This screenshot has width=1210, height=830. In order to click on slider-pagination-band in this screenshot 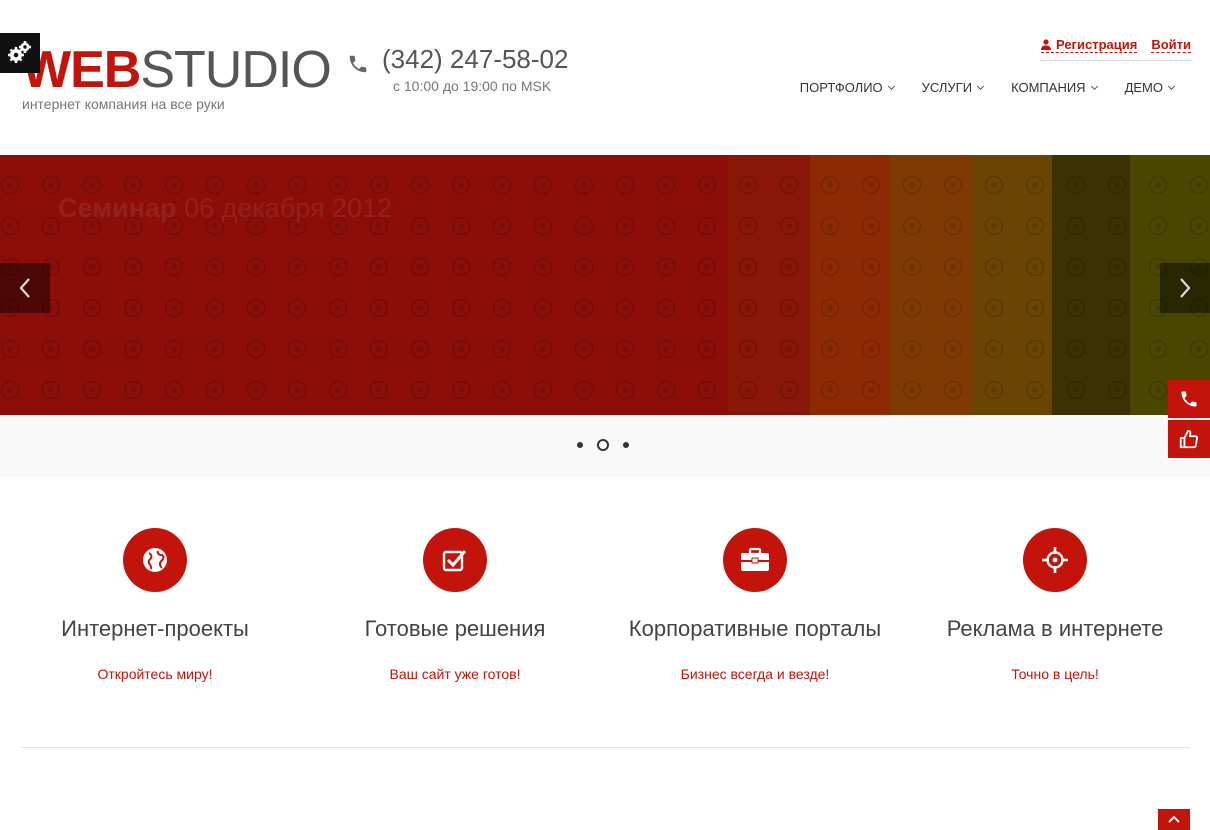, I will do `click(605, 446)`.